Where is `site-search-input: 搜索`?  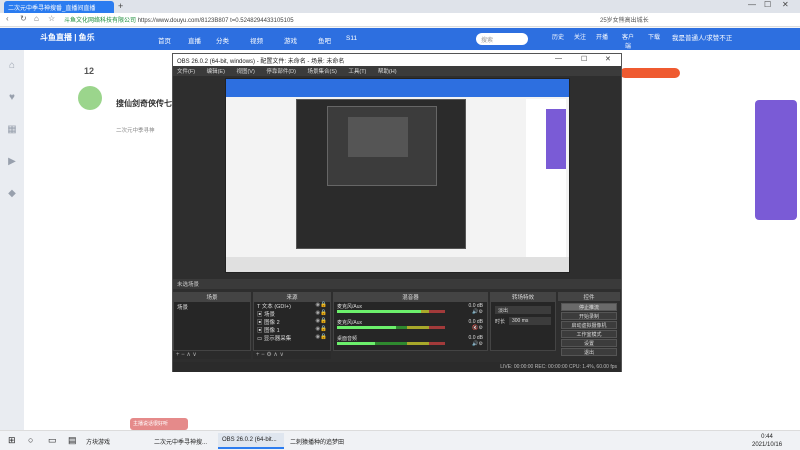
site-search-input: 搜索 is located at coordinates (502, 39).